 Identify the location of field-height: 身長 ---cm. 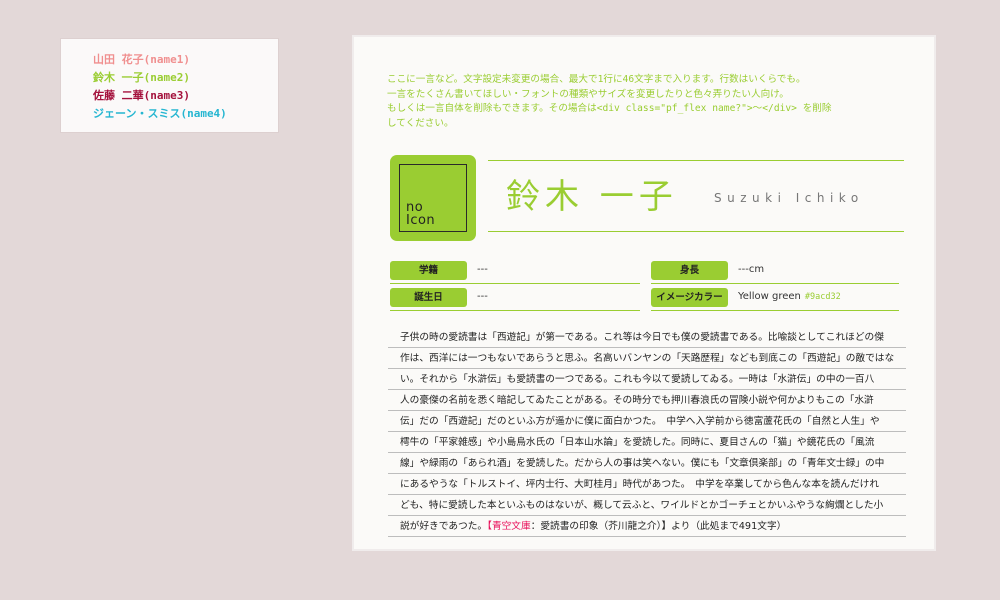
(775, 272).